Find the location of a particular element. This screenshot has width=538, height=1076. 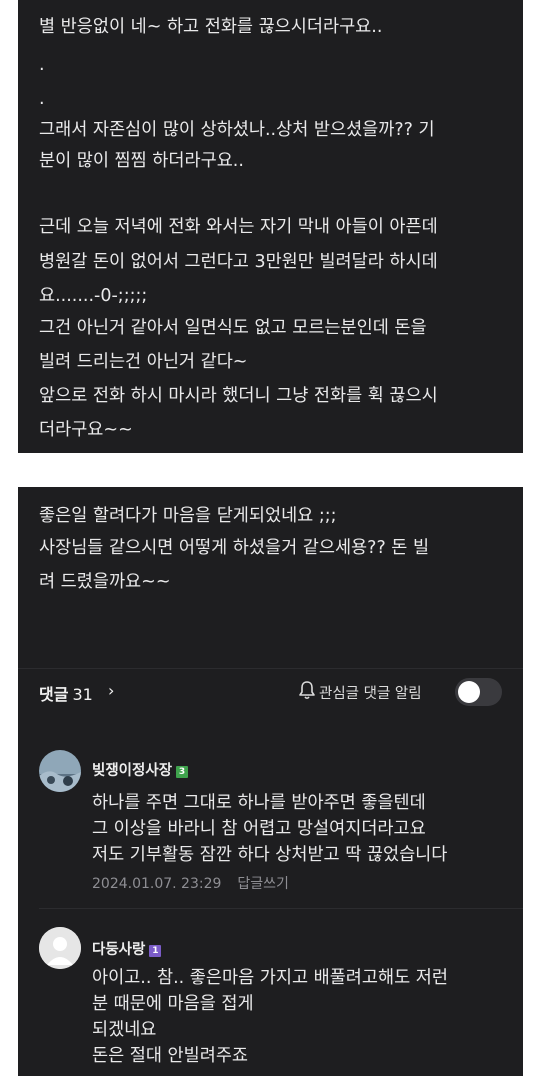

post-line: 근데 오늘 저녁에 전화 와서는 자기 막내 아들이 아픈데 is located at coordinates (238, 227).